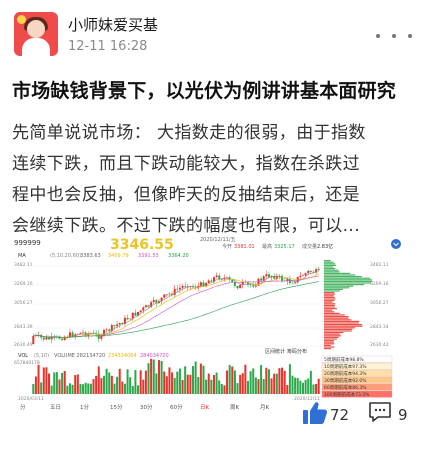 This screenshot has height=460, width=430. Describe the element at coordinates (379, 265) in the screenshot. I see `chip-tick: 3482.11` at that location.